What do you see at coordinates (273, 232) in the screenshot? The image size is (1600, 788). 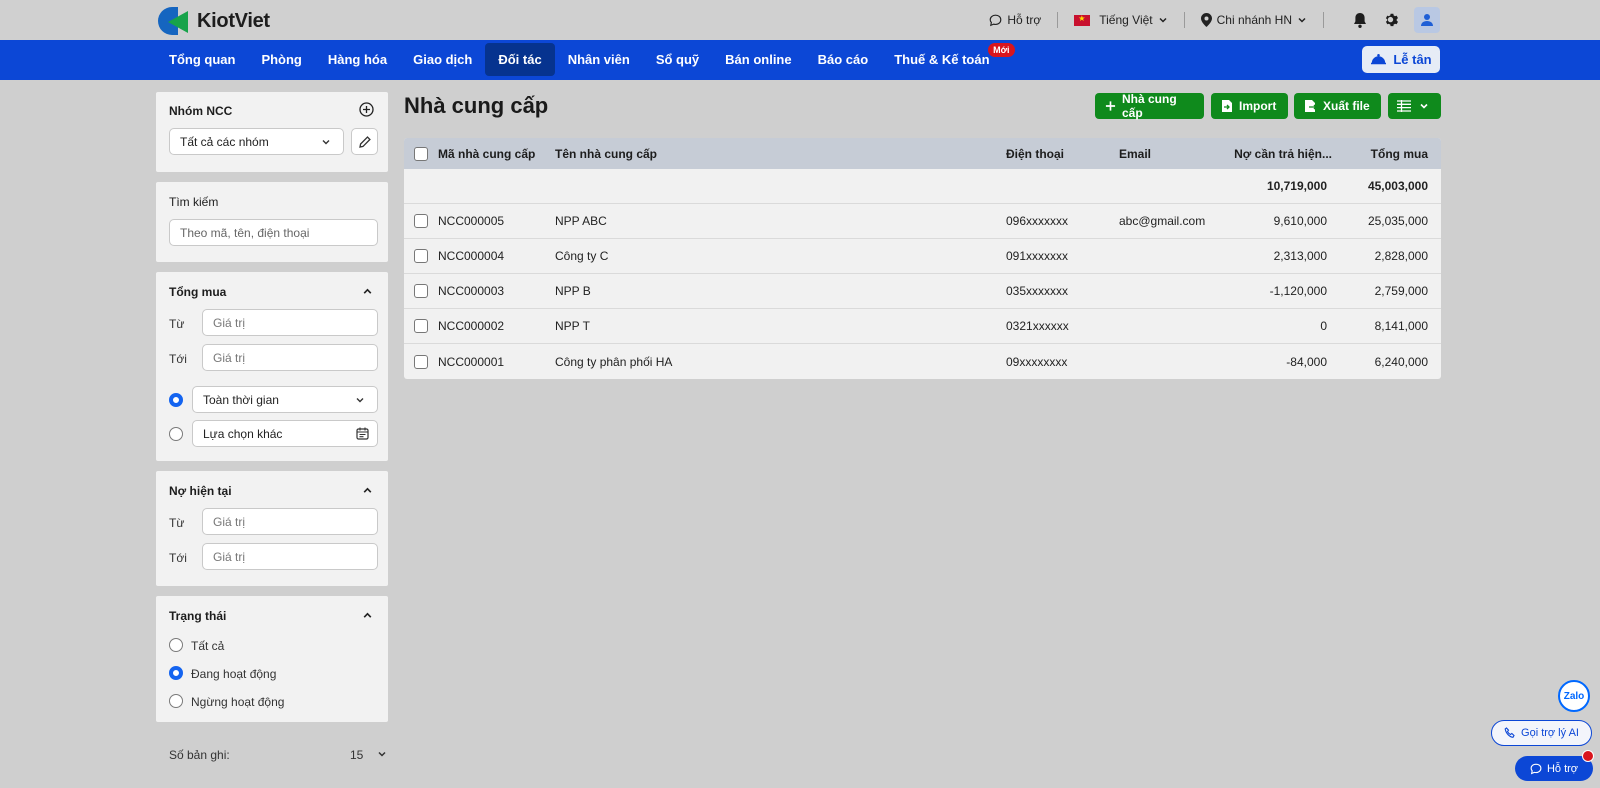 I see `search-input: Theo mã, tên, điện thoại` at bounding box center [273, 232].